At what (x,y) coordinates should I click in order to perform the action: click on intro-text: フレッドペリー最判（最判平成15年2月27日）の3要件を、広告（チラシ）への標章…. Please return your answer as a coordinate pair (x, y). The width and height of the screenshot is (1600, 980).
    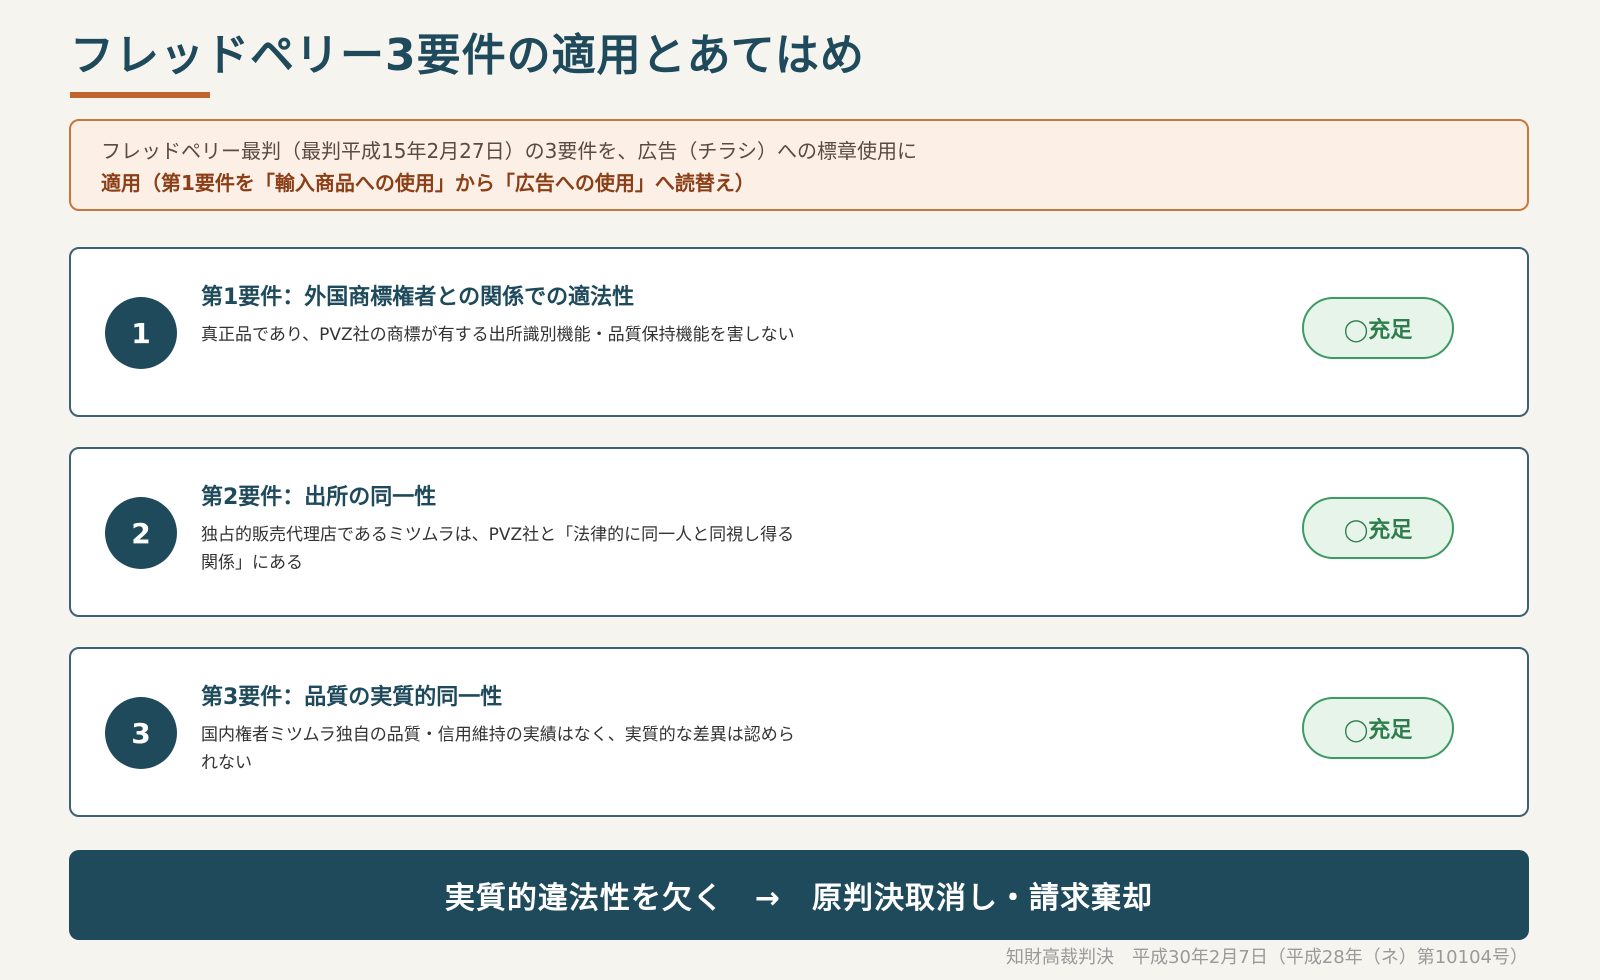
    Looking at the image, I should click on (509, 151).